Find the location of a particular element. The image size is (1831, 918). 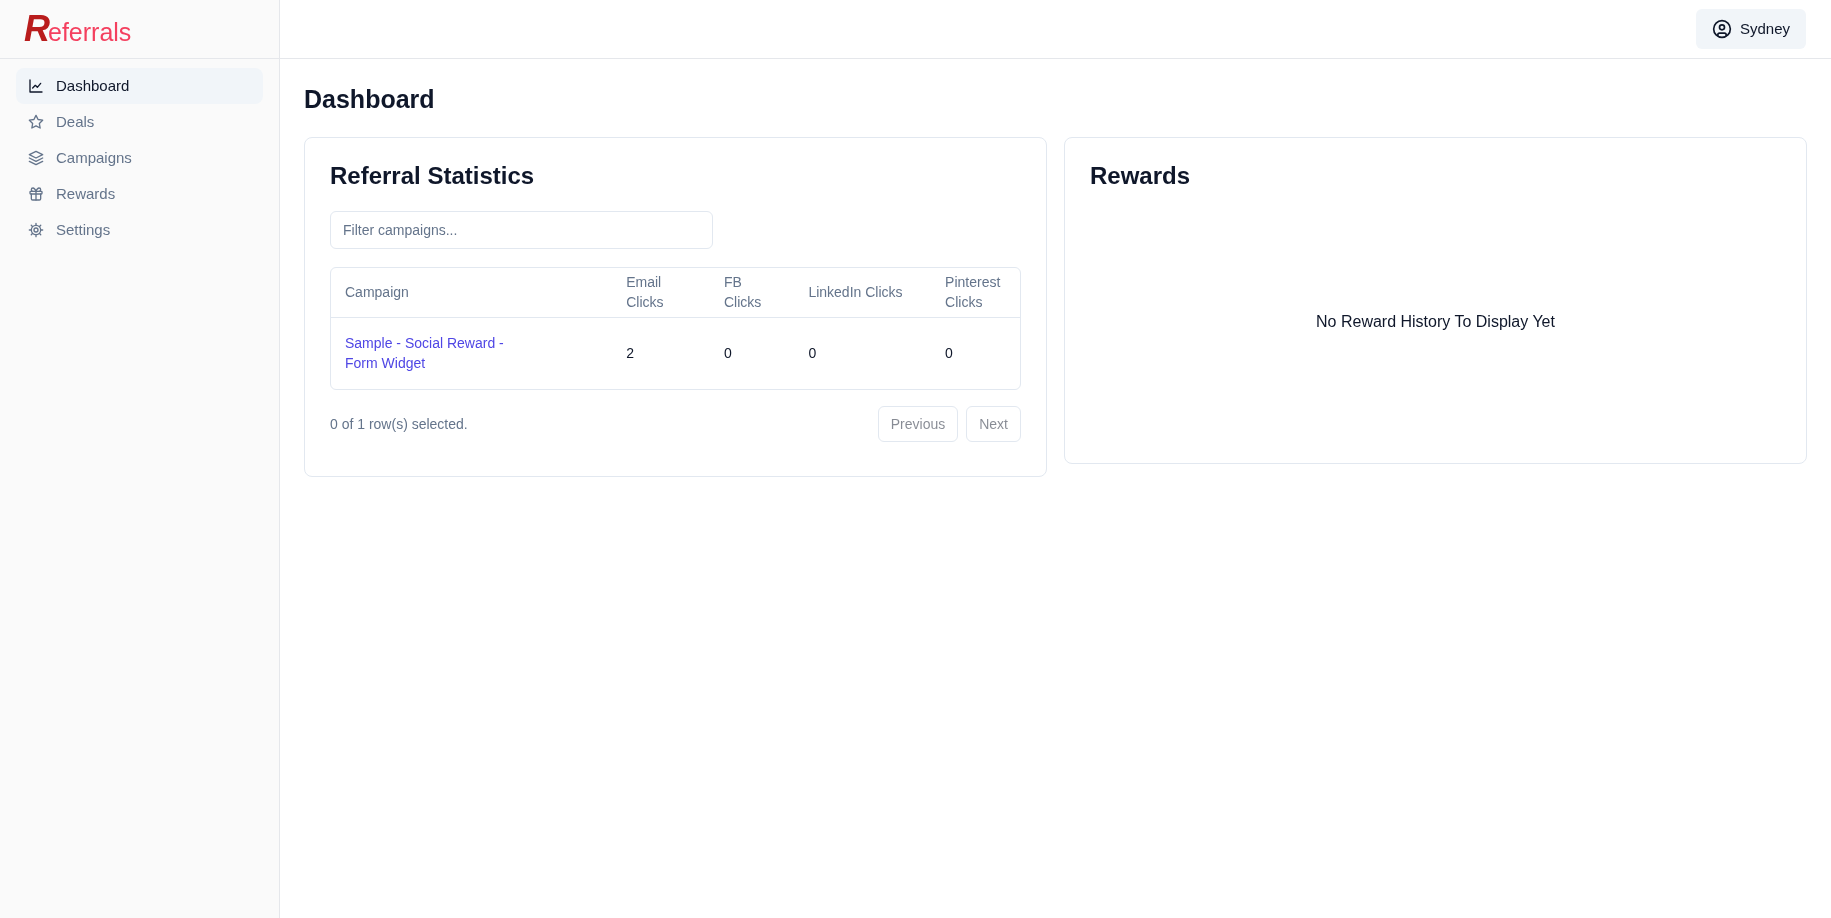

column-header: Email Clicks is located at coordinates (661, 292).